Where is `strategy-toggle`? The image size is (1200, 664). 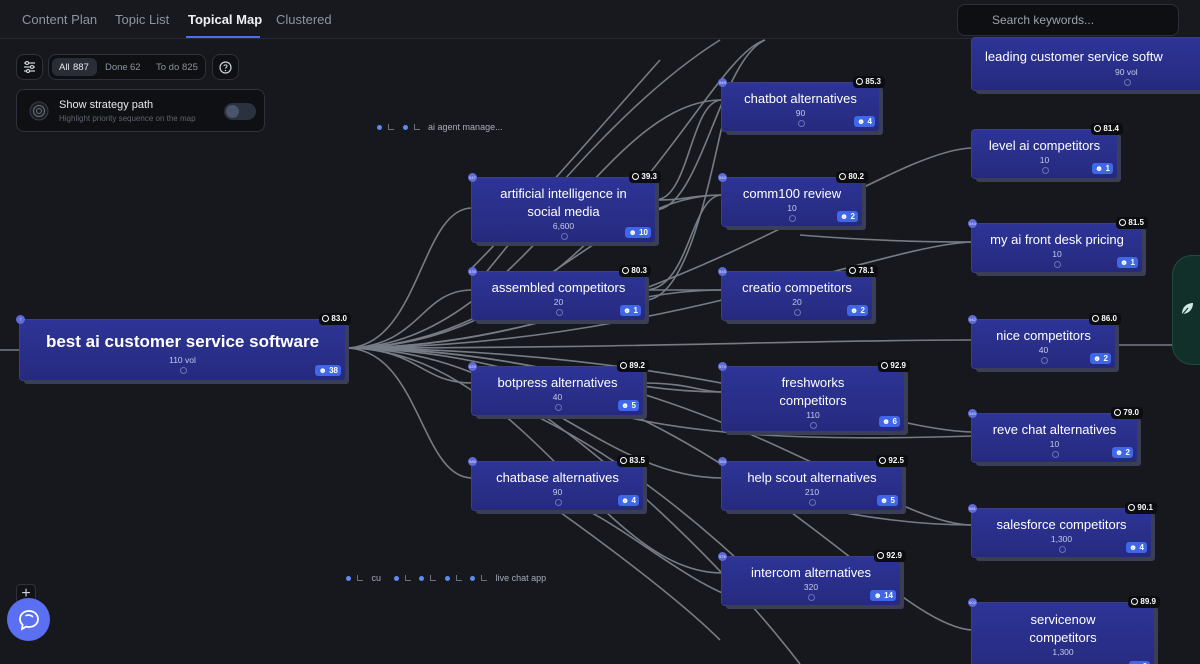
strategy-toggle is located at coordinates (240, 111).